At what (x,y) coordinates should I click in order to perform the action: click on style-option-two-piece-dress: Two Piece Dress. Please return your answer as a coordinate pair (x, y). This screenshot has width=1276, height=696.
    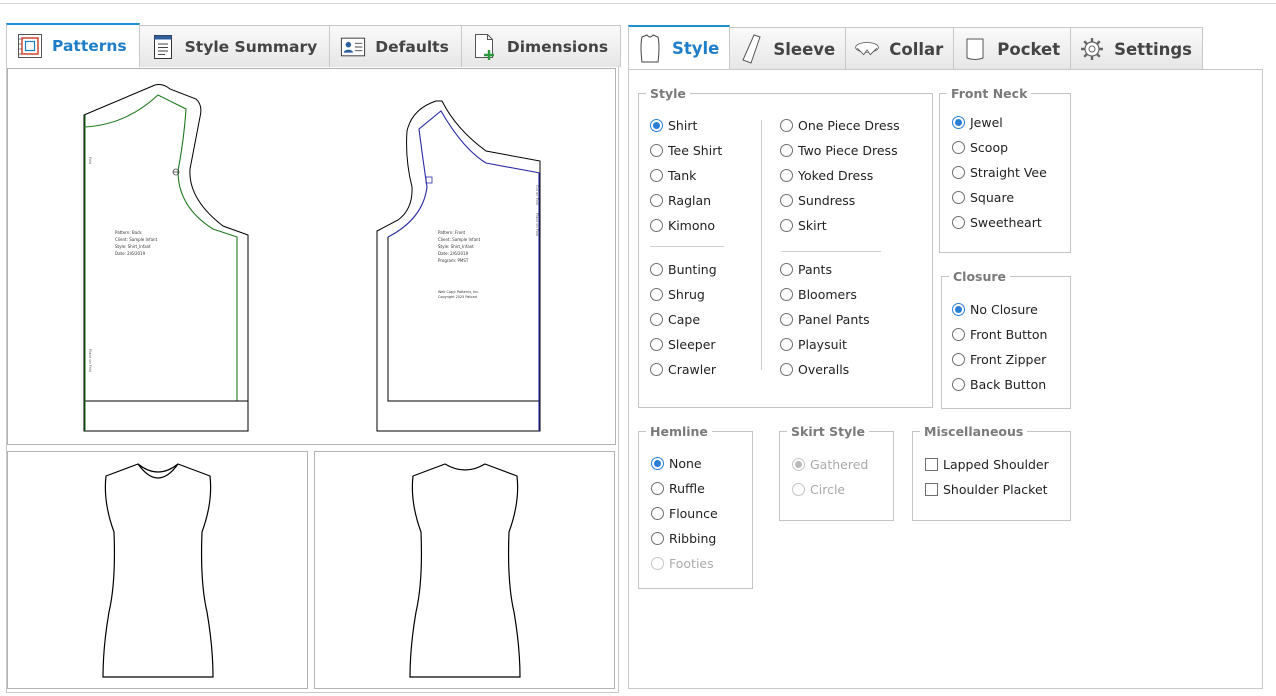
    Looking at the image, I should click on (839, 150).